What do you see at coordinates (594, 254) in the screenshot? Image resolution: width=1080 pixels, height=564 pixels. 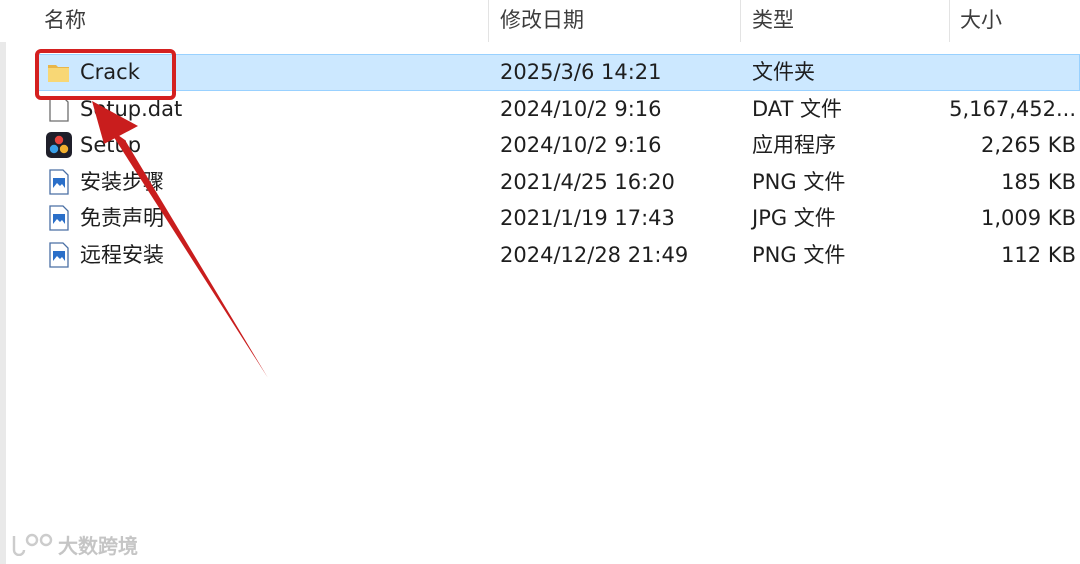 I see `file-date: 2024/12/28 21:49` at bounding box center [594, 254].